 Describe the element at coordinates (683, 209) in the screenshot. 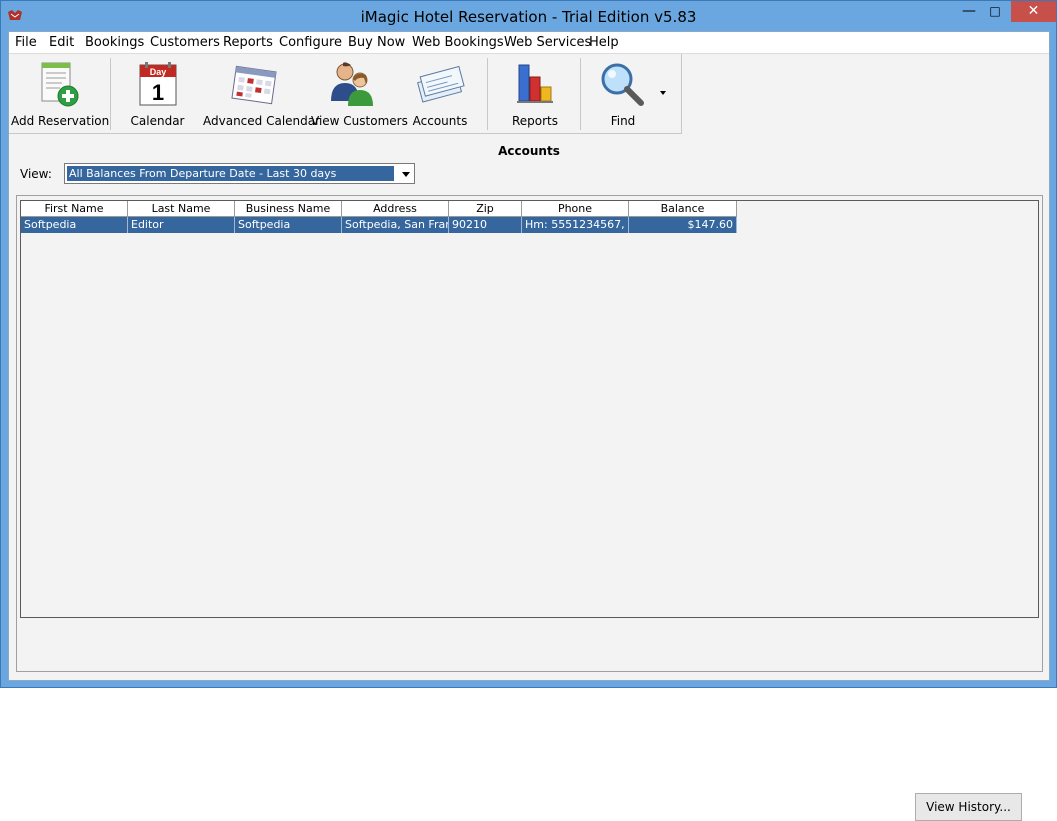

I see `column-header: Balance` at that location.